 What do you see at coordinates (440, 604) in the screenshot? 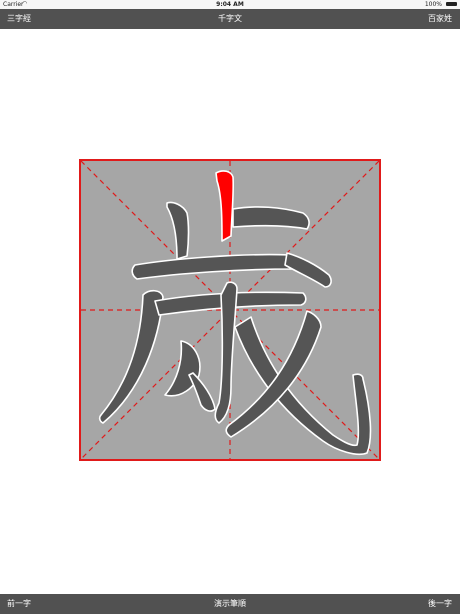
I see `next-character-button: 後一字` at bounding box center [440, 604].